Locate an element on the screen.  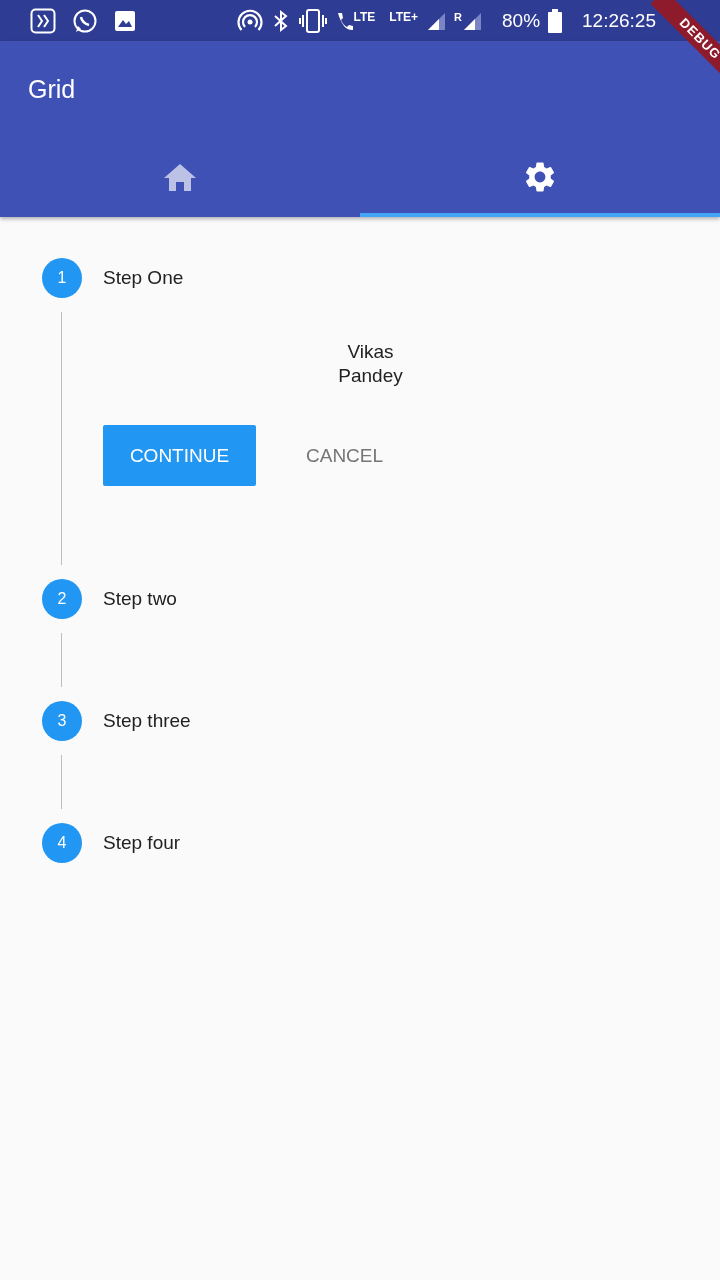
network-label: R is located at coordinates (458, 16).